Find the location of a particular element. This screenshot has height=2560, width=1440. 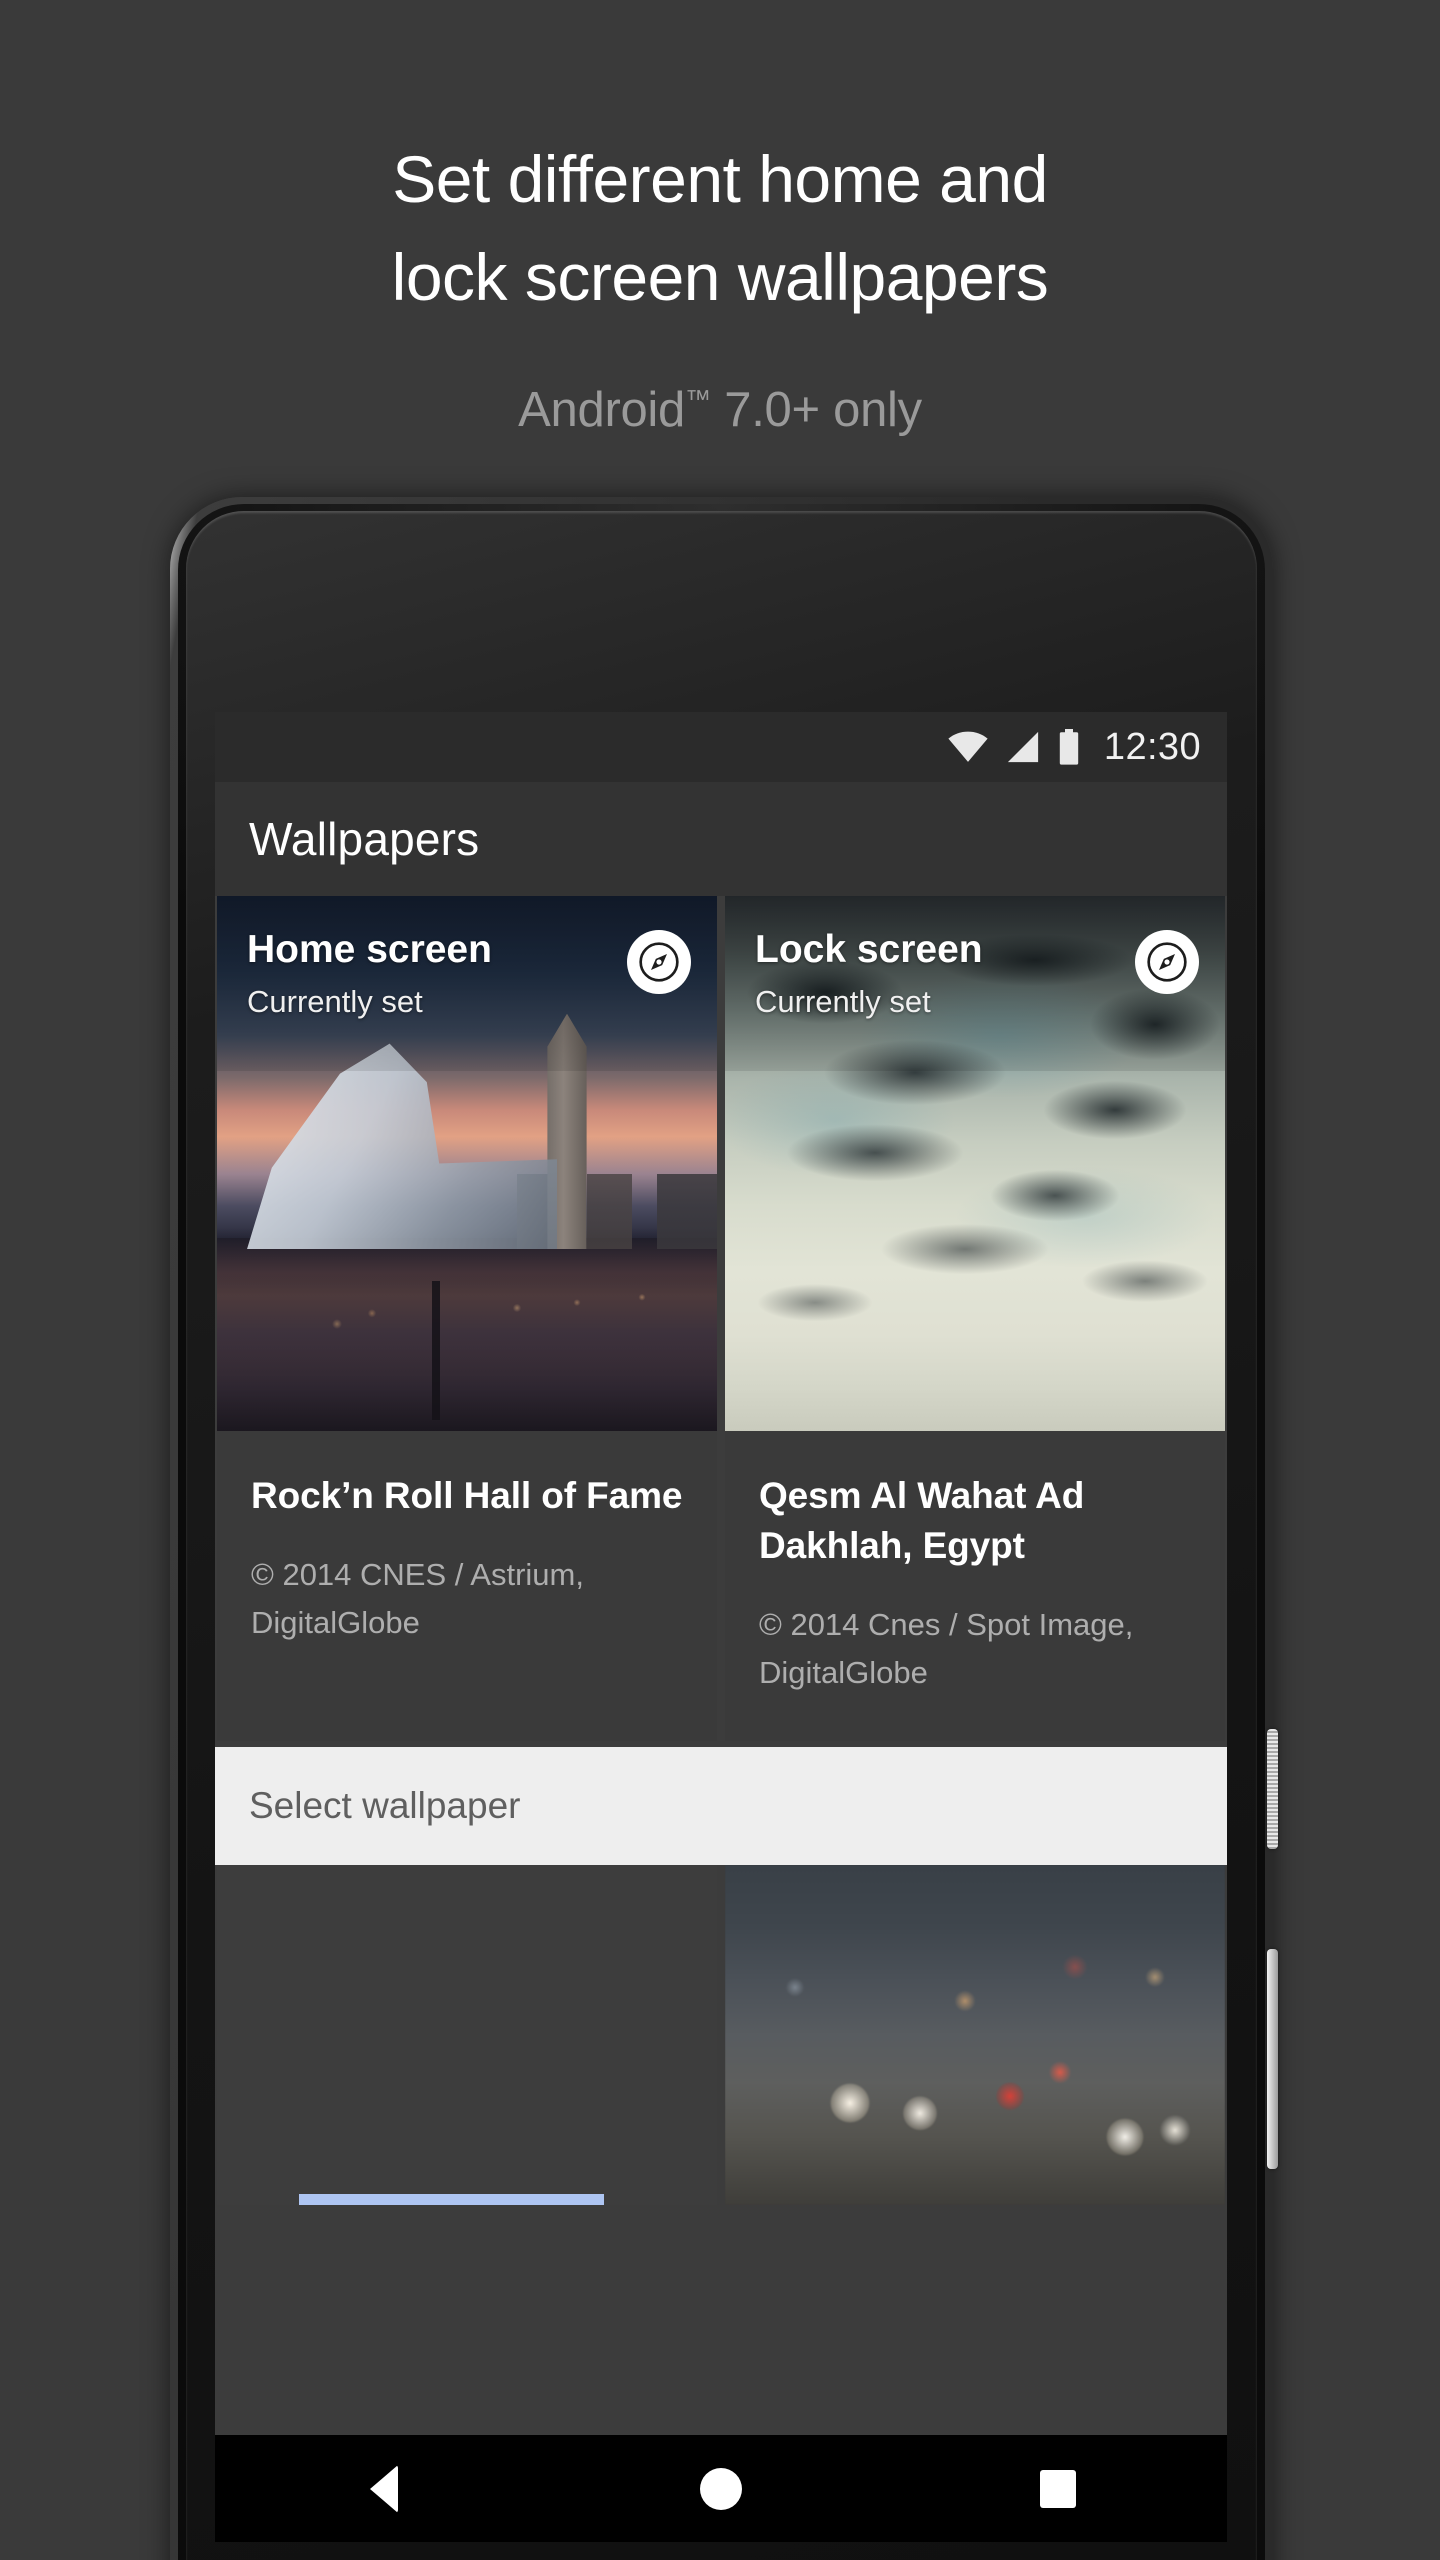

wifi-icon is located at coordinates (968, 746).